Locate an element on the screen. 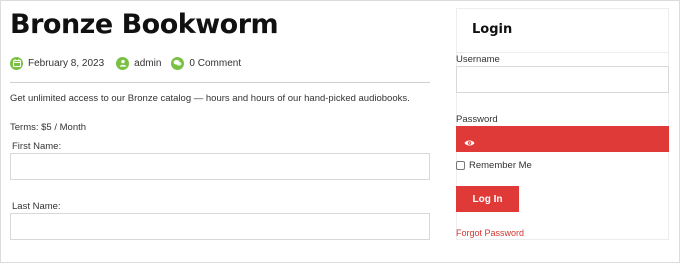  comment-icon is located at coordinates (178, 63).